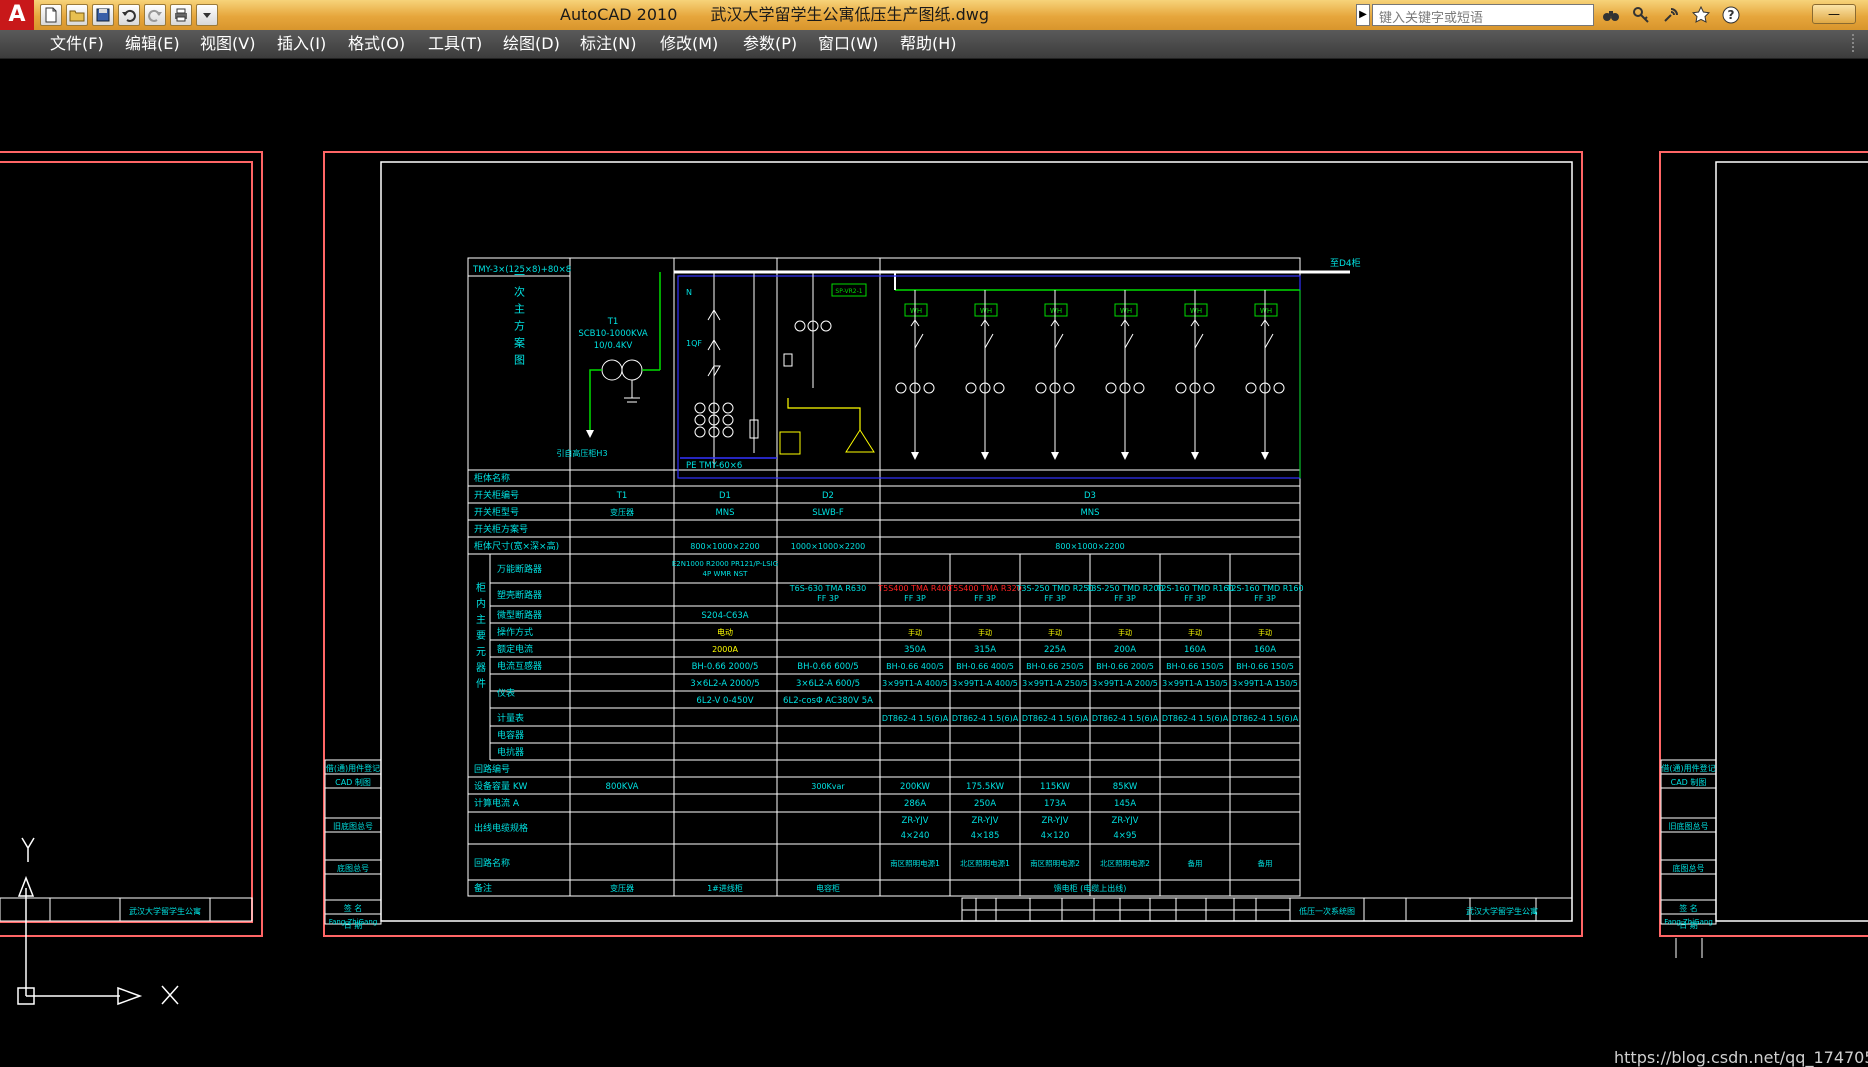 The image size is (1868, 1067). I want to click on menu-help: 帮助(H), so click(928, 44).